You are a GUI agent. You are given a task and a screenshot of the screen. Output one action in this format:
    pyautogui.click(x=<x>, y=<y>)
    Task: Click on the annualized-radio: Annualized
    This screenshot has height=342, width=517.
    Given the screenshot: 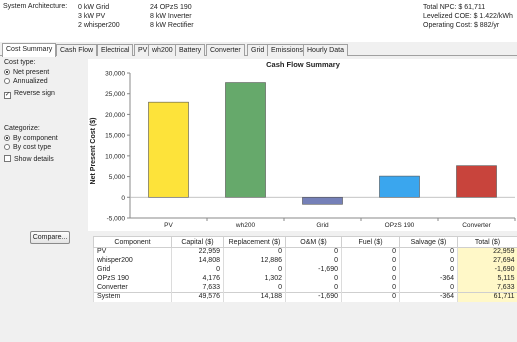 What is the action you would take?
    pyautogui.click(x=26, y=81)
    